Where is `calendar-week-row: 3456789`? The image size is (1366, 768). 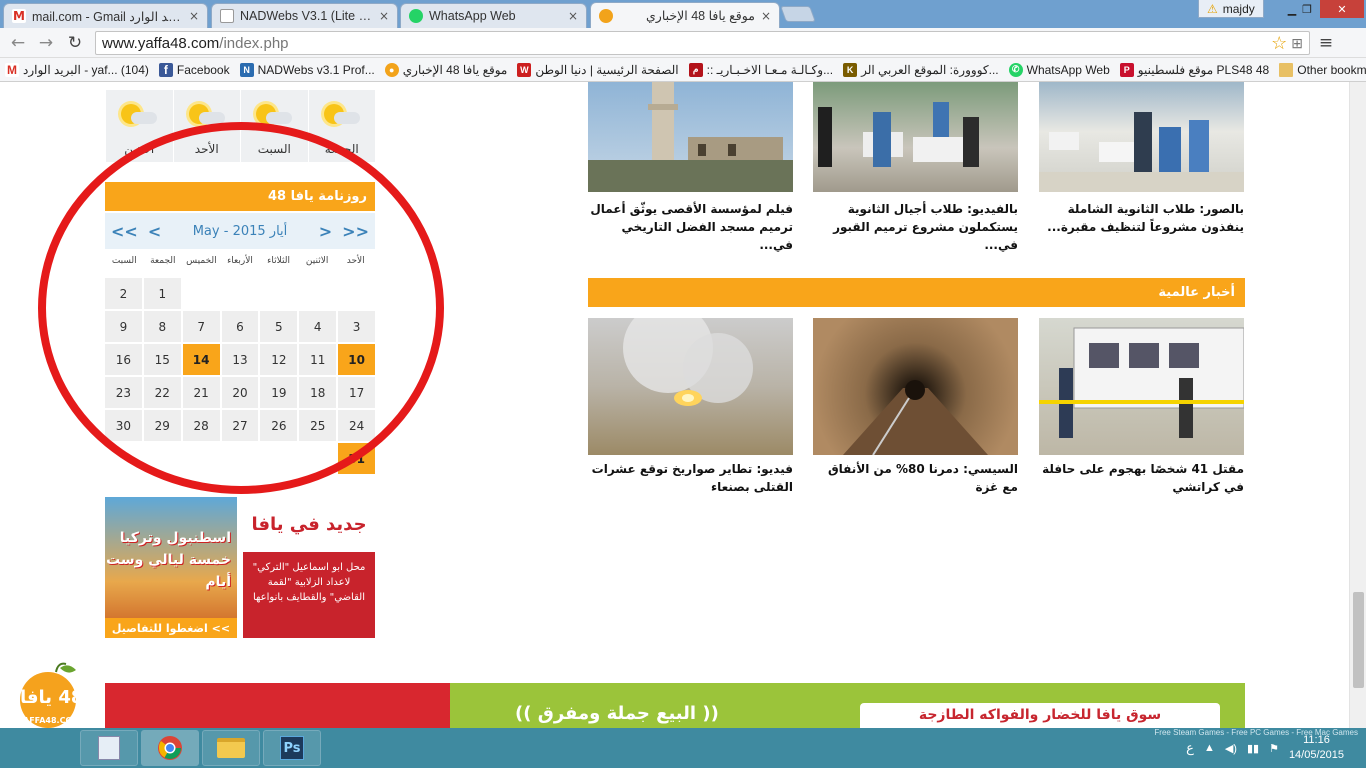 calendar-week-row: 3456789 is located at coordinates (239, 326).